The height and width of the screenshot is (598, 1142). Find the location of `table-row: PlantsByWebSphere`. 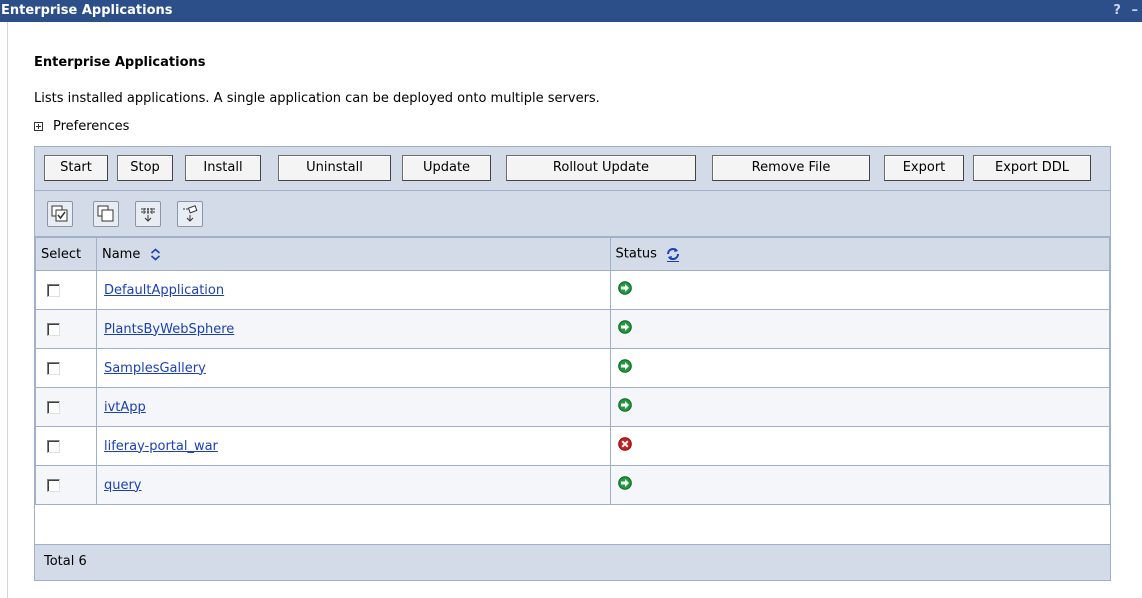

table-row: PlantsByWebSphere is located at coordinates (573, 329).